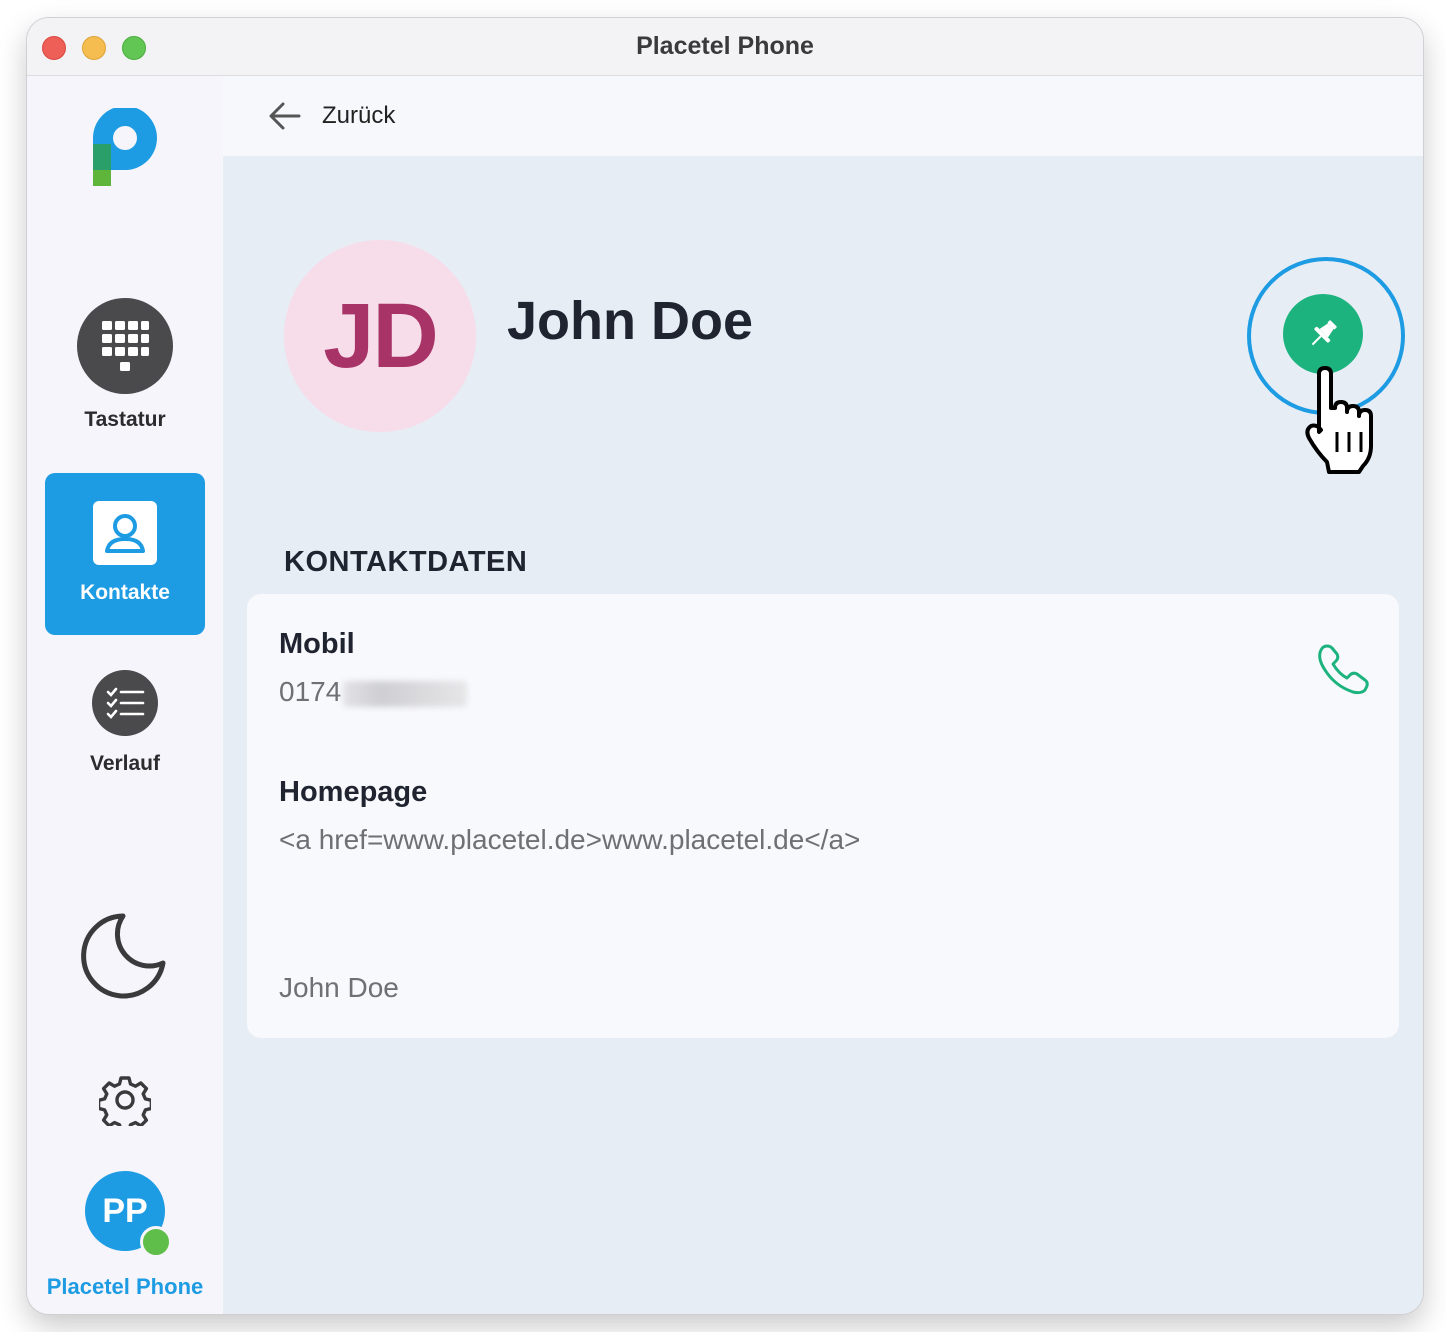 The height and width of the screenshot is (1332, 1446). I want to click on sidebar-item-label: Tastatur, so click(125, 419).